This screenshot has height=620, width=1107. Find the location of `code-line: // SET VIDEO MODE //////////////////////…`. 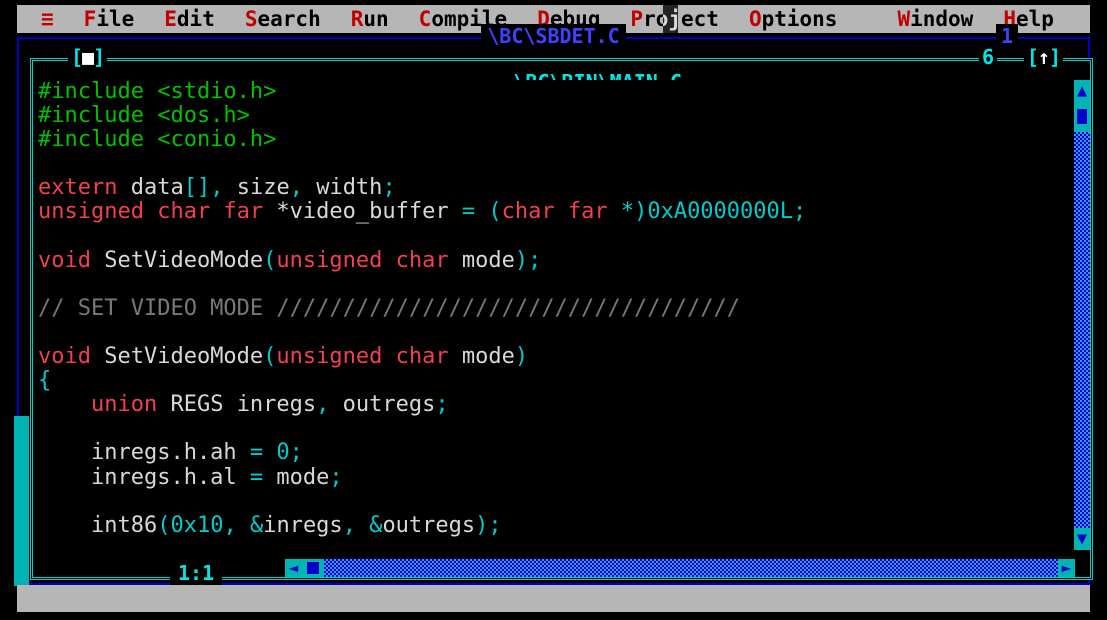

code-line: // SET VIDEO MODE //////////////////////… is located at coordinates (543, 308).